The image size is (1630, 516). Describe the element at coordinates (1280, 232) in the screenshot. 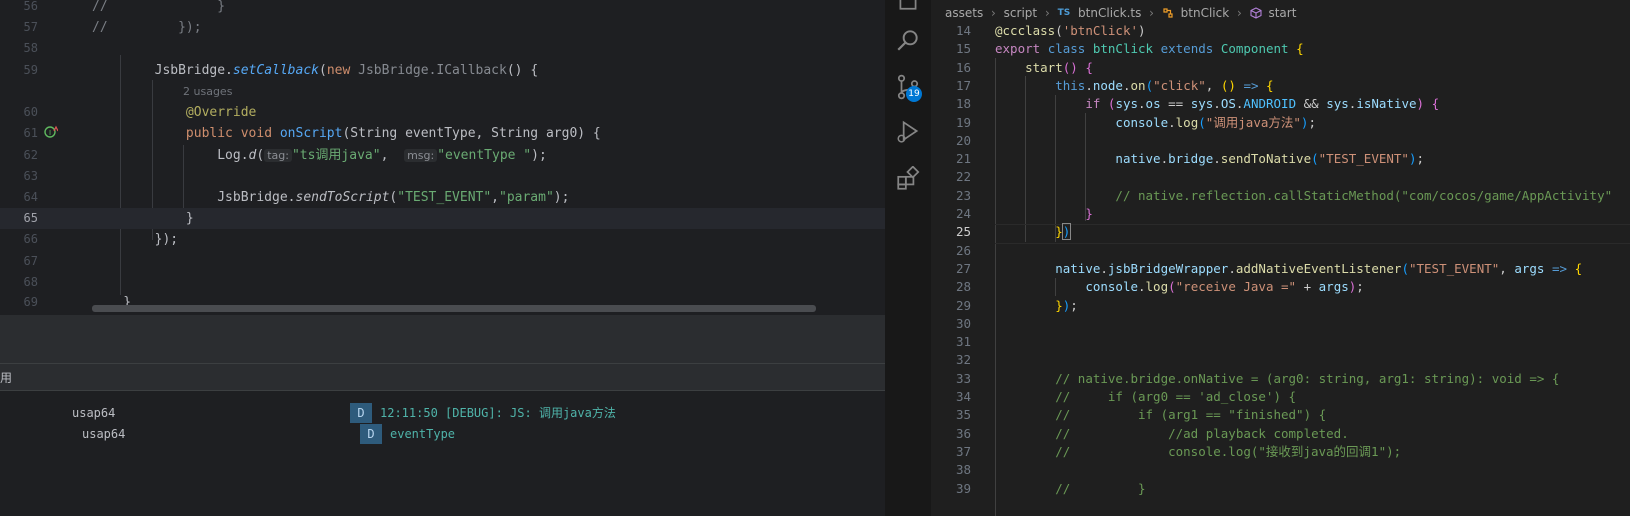

I see `code-line: 25 })` at that location.